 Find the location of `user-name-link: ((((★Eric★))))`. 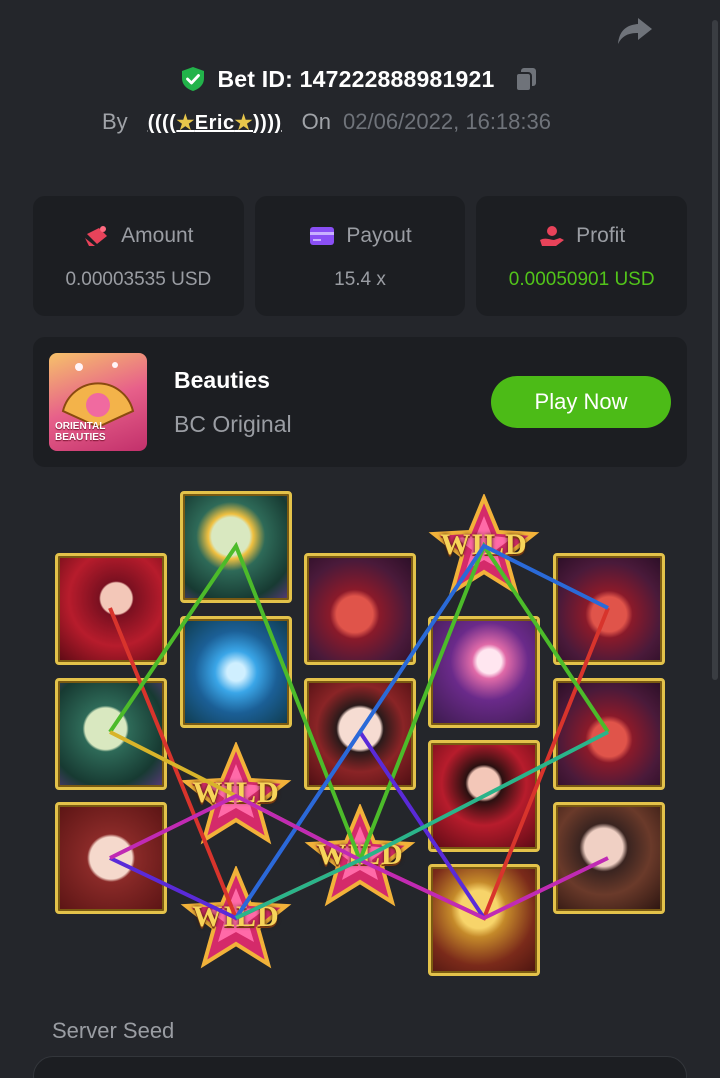

user-name-link: ((((★Eric★)))) is located at coordinates (215, 122).